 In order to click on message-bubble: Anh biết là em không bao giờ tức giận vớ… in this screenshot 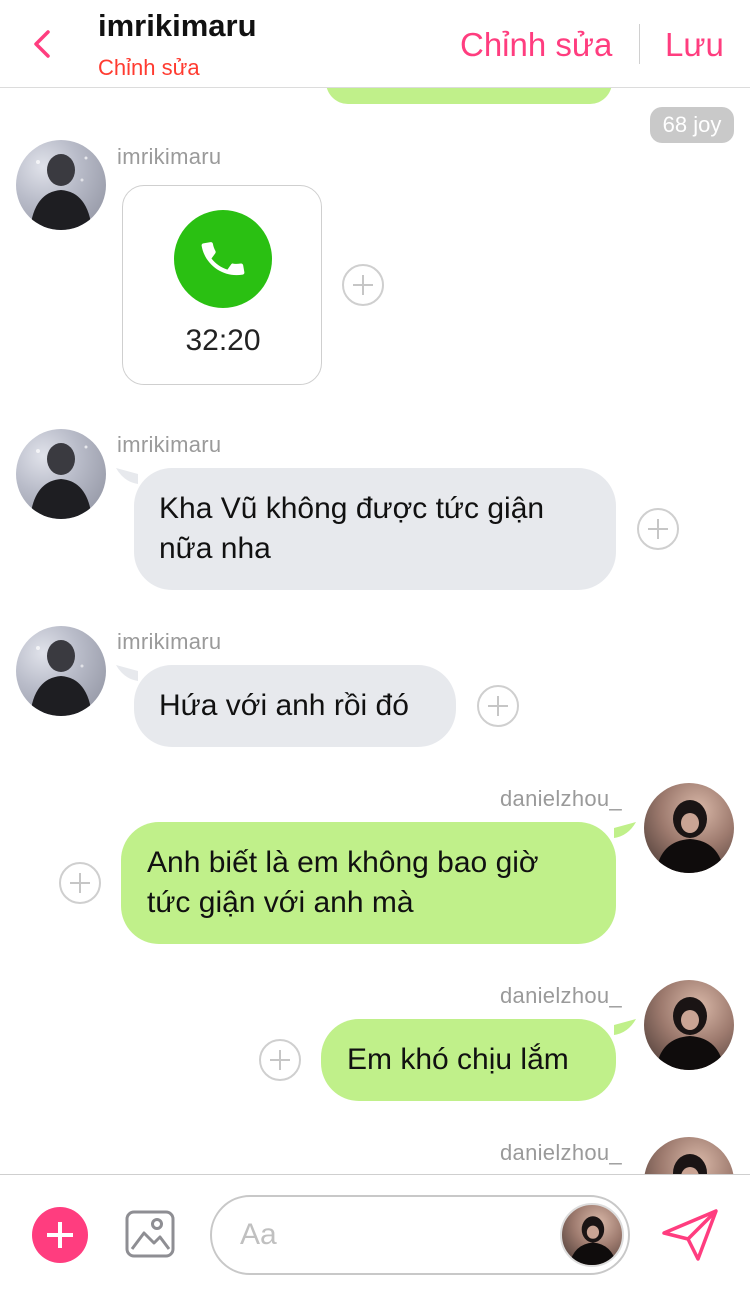, I will do `click(368, 883)`.